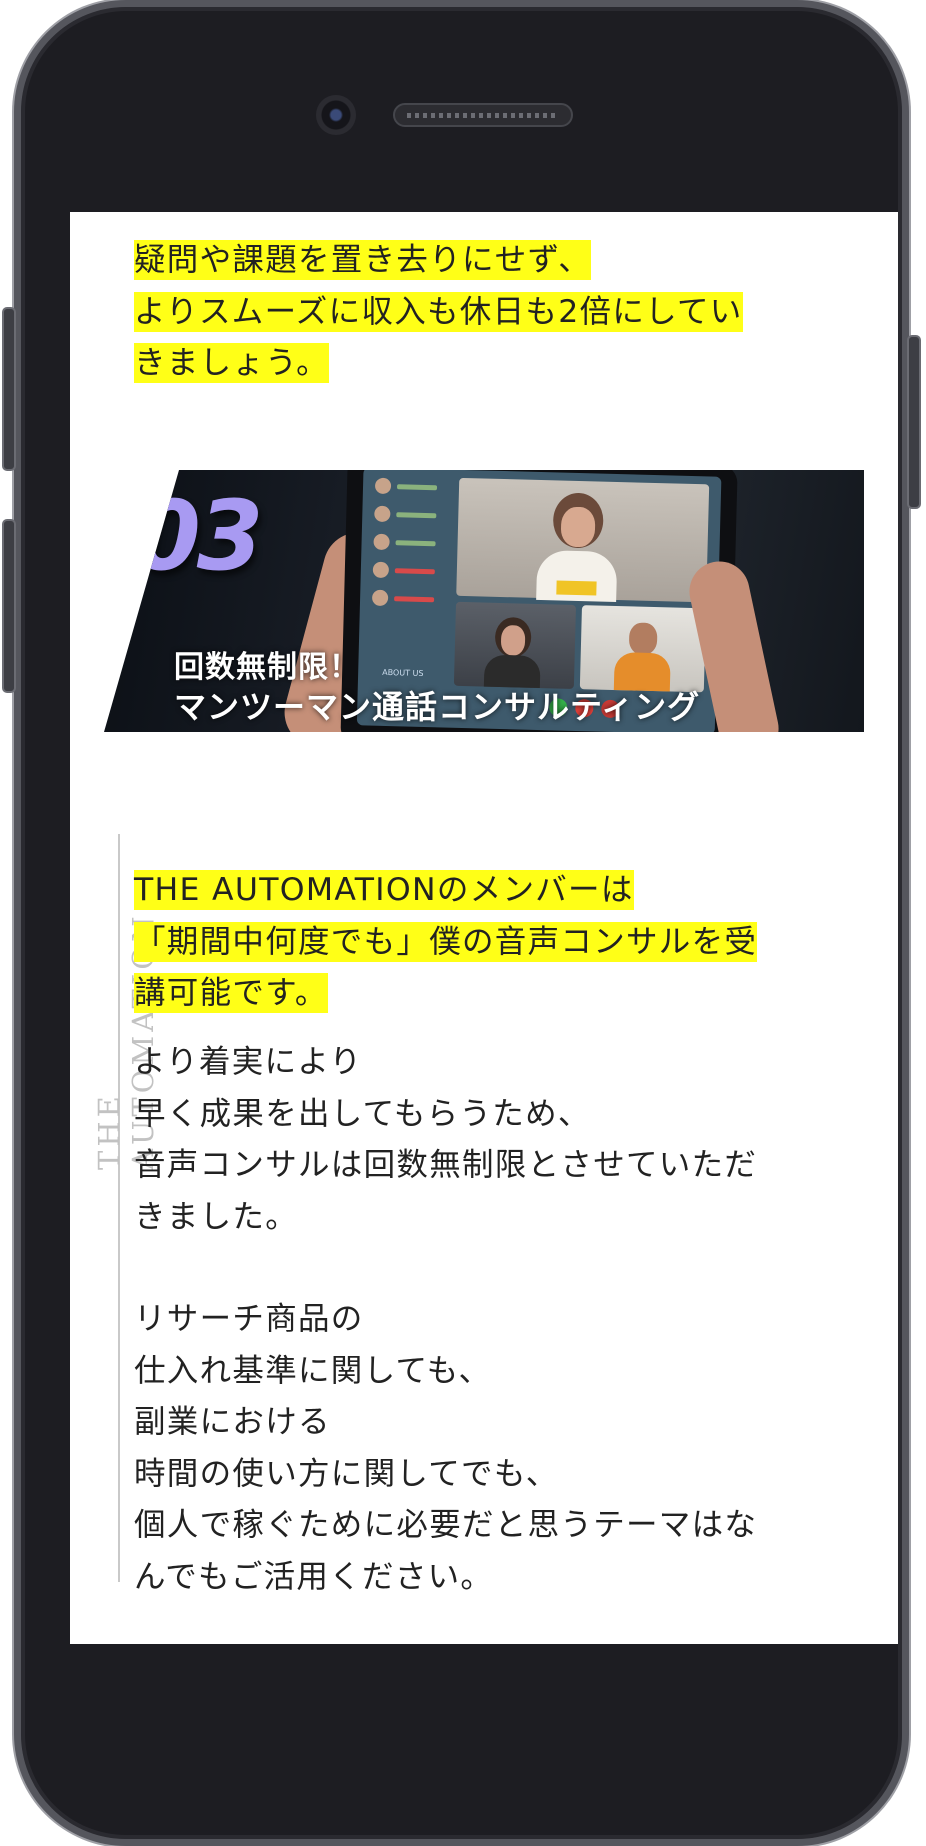 The image size is (926, 1846). What do you see at coordinates (914, 422) in the screenshot?
I see `power-button` at bounding box center [914, 422].